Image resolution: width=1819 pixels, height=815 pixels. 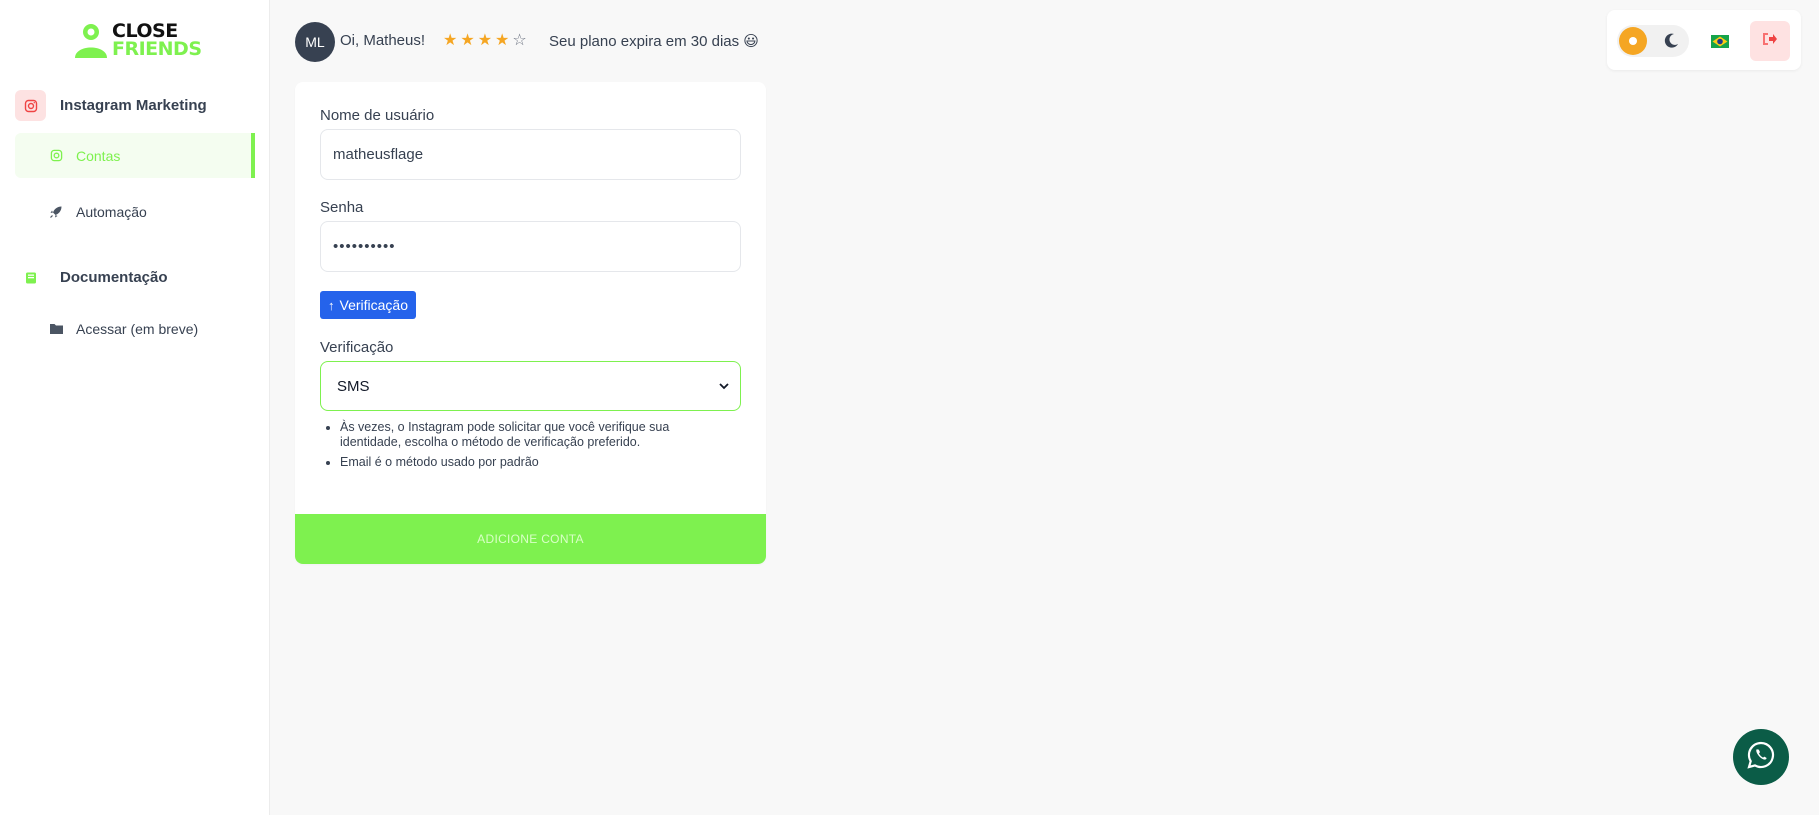 I want to click on rocket-icon, so click(x=56, y=212).